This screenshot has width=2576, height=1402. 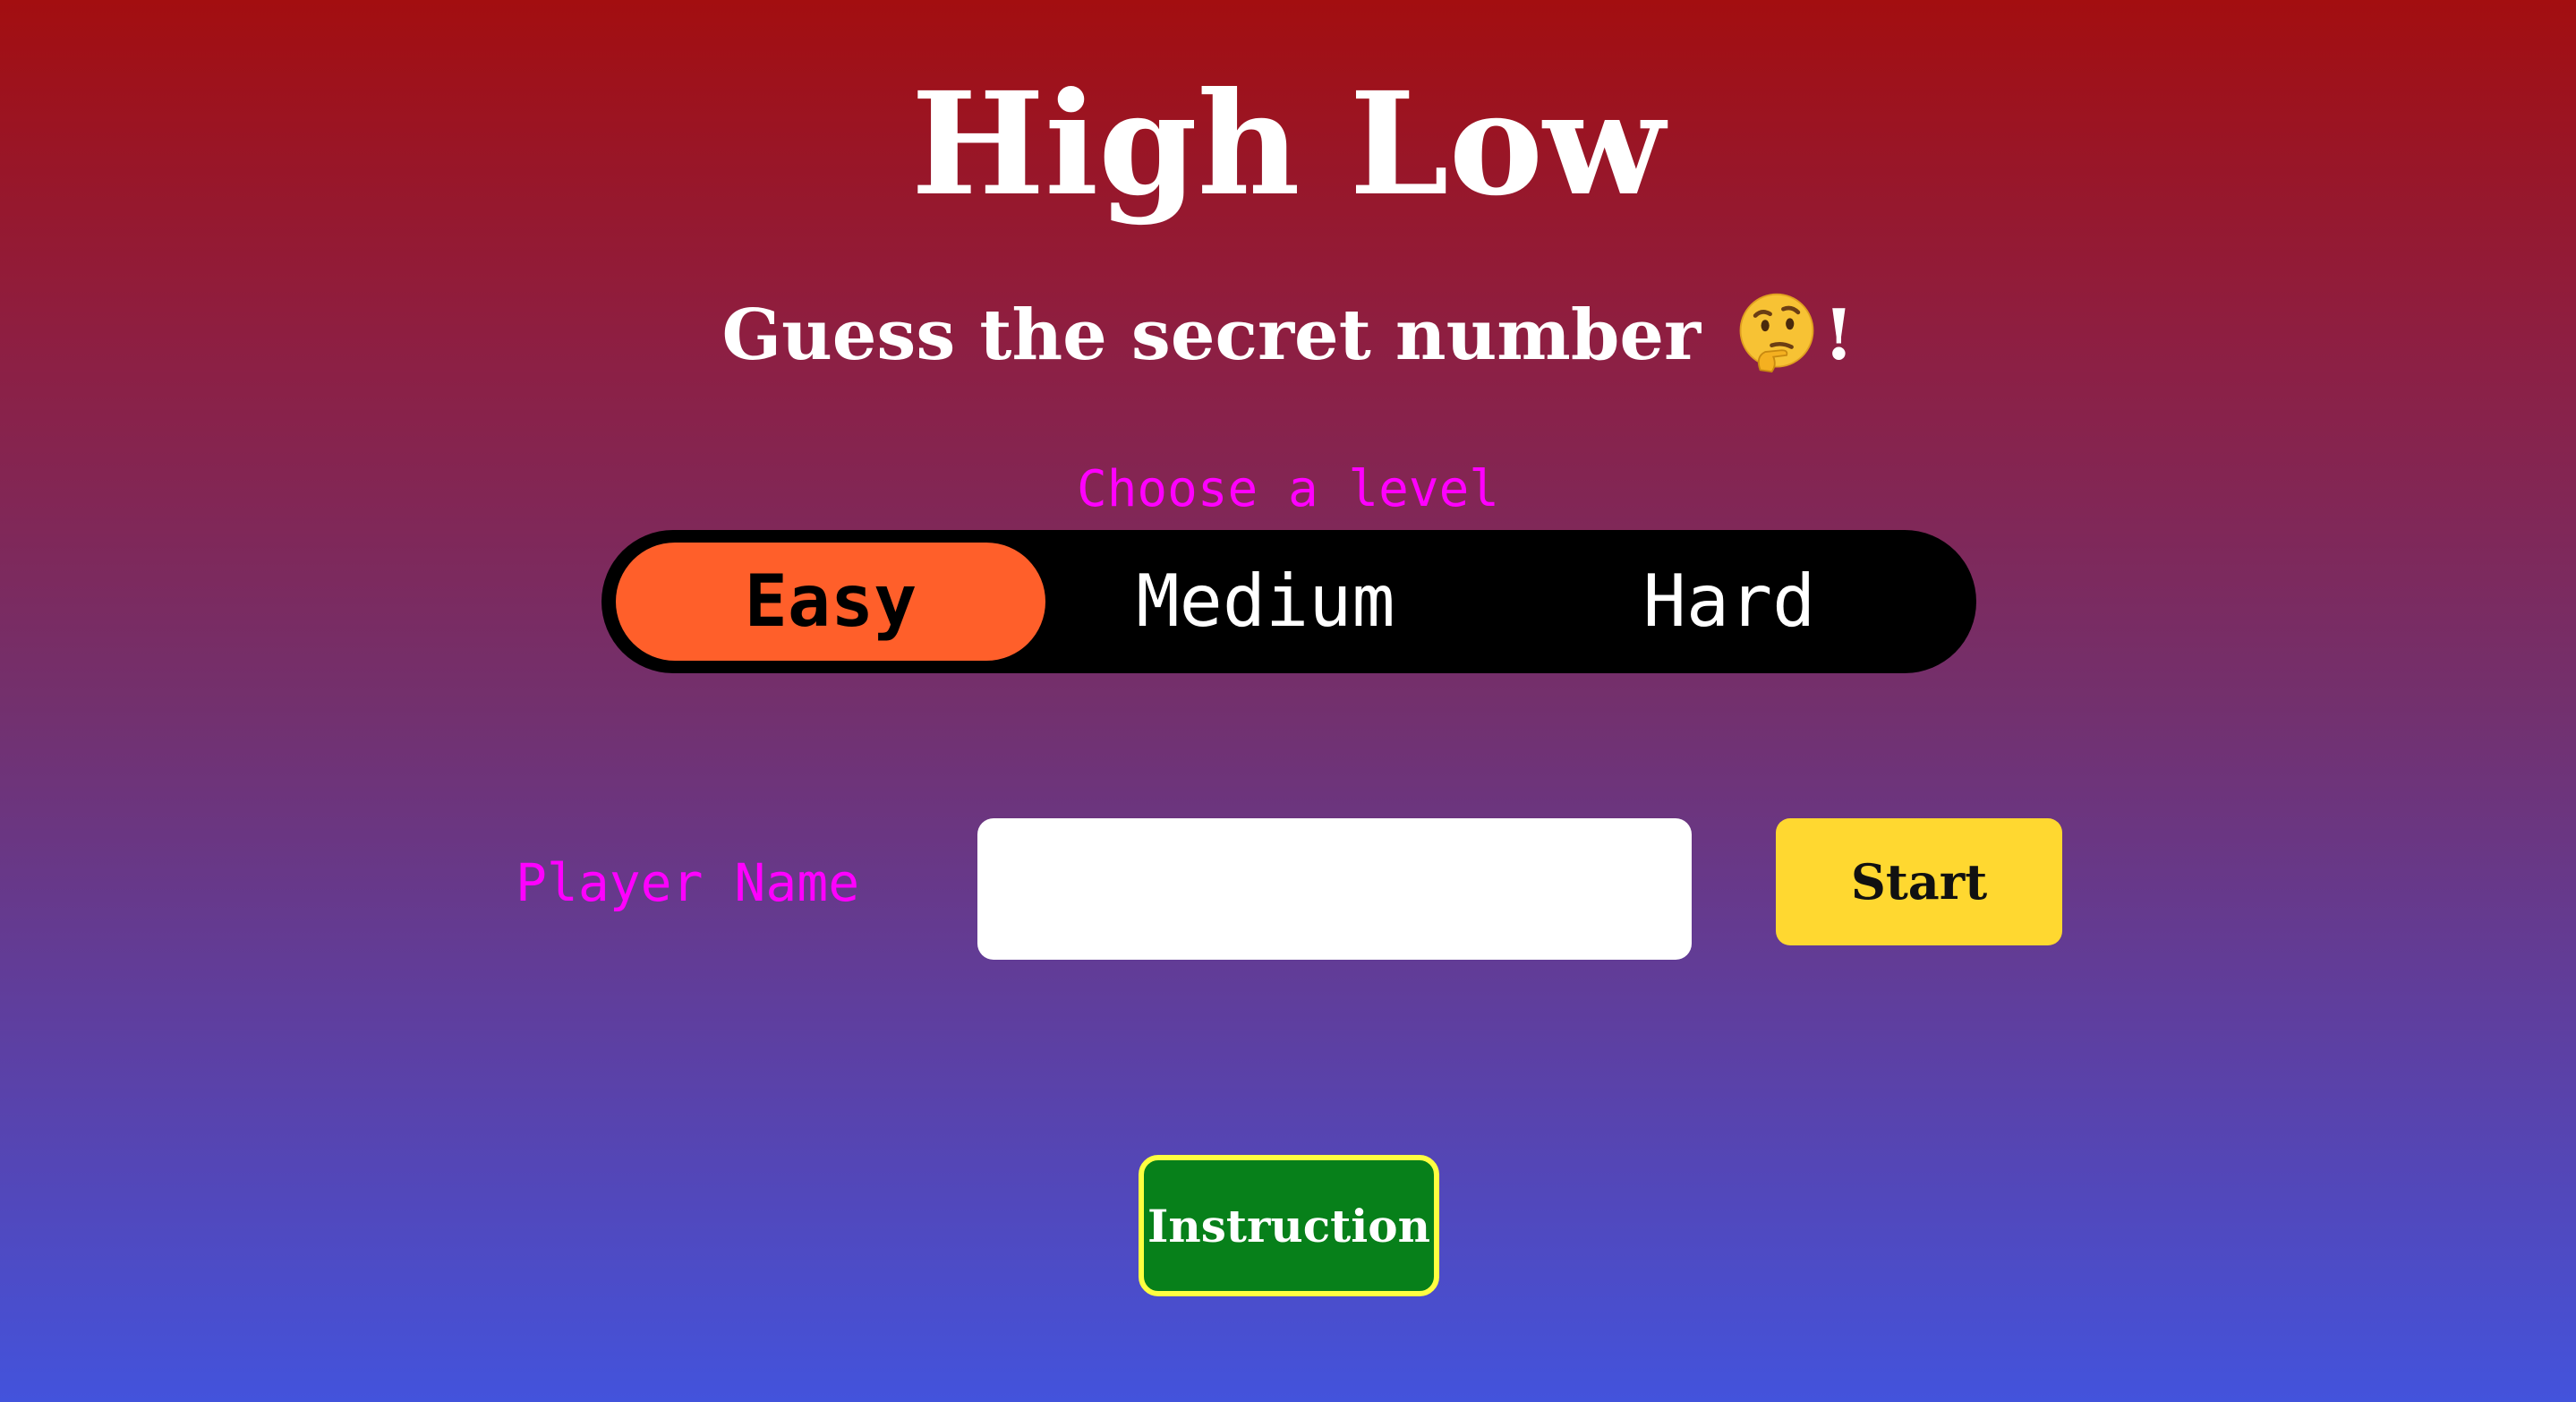 What do you see at coordinates (1729, 602) in the screenshot?
I see `level-option-hard: Hard` at bounding box center [1729, 602].